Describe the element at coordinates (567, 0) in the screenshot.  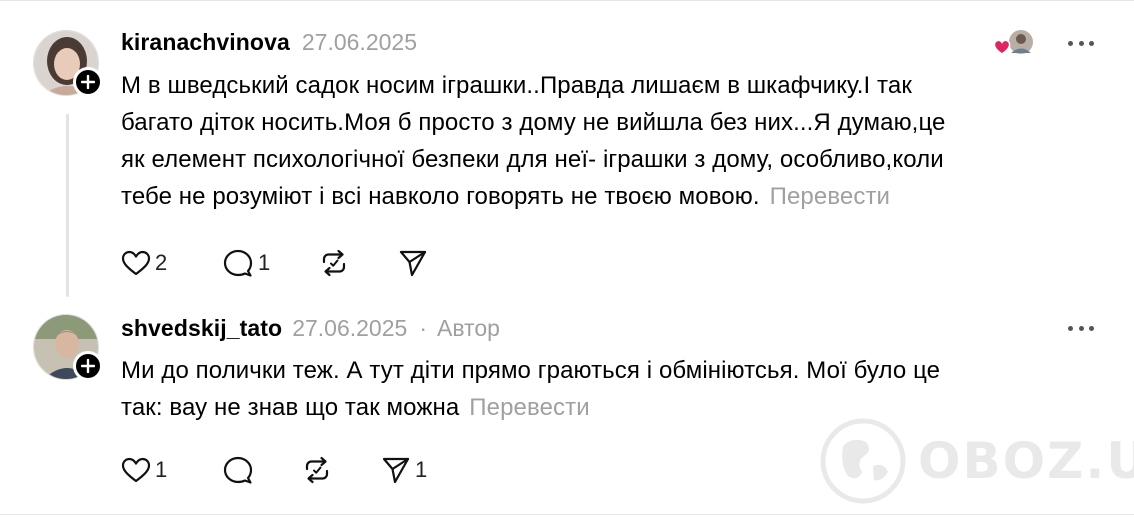
I see `top-divider` at that location.